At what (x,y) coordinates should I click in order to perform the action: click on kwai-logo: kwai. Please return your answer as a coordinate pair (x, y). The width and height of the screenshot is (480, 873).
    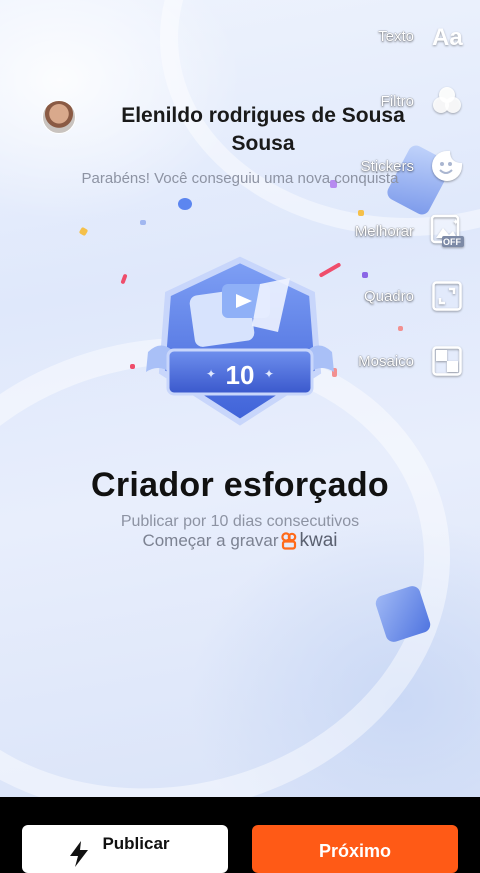
    Looking at the image, I should click on (309, 541).